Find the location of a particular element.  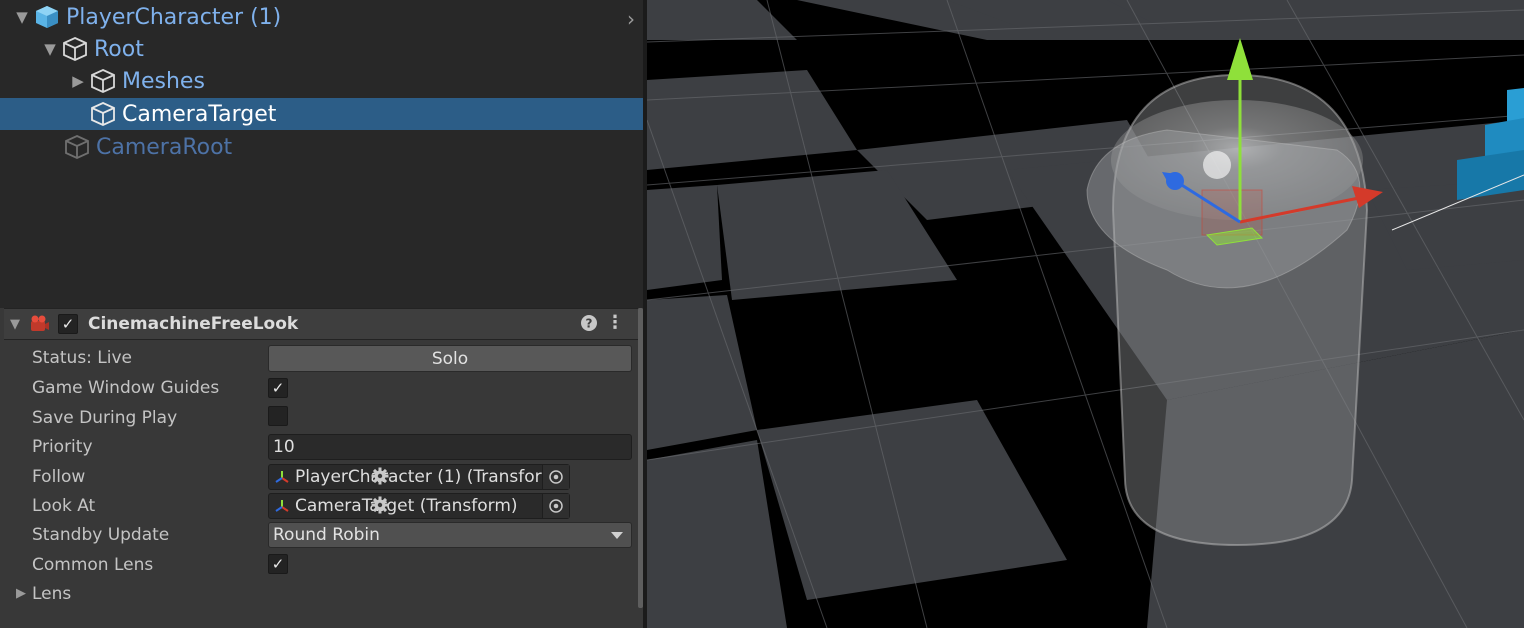

prefab-icon is located at coordinates (47, 17).